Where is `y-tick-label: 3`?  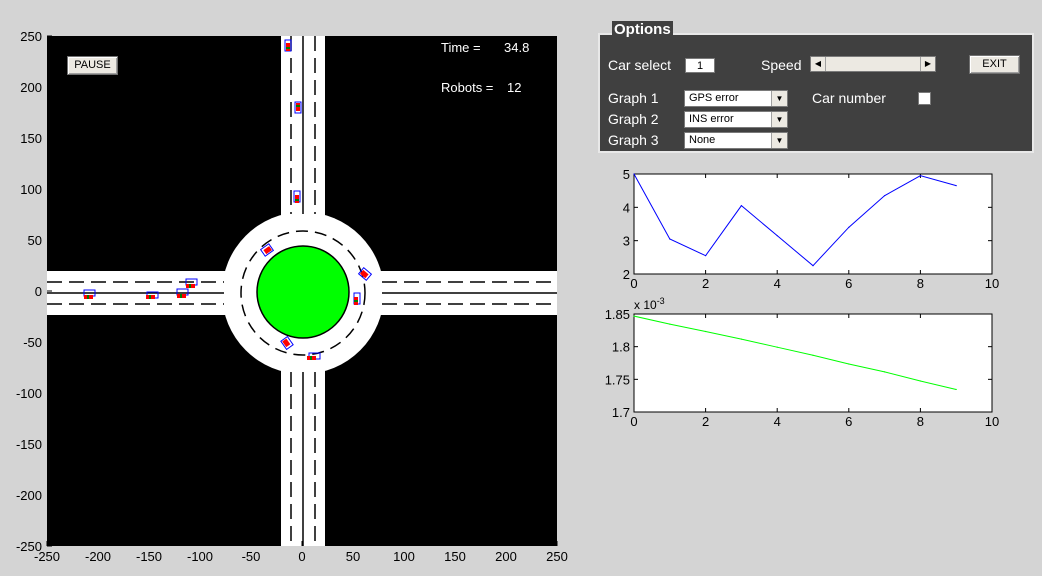 y-tick-label: 3 is located at coordinates (626, 241).